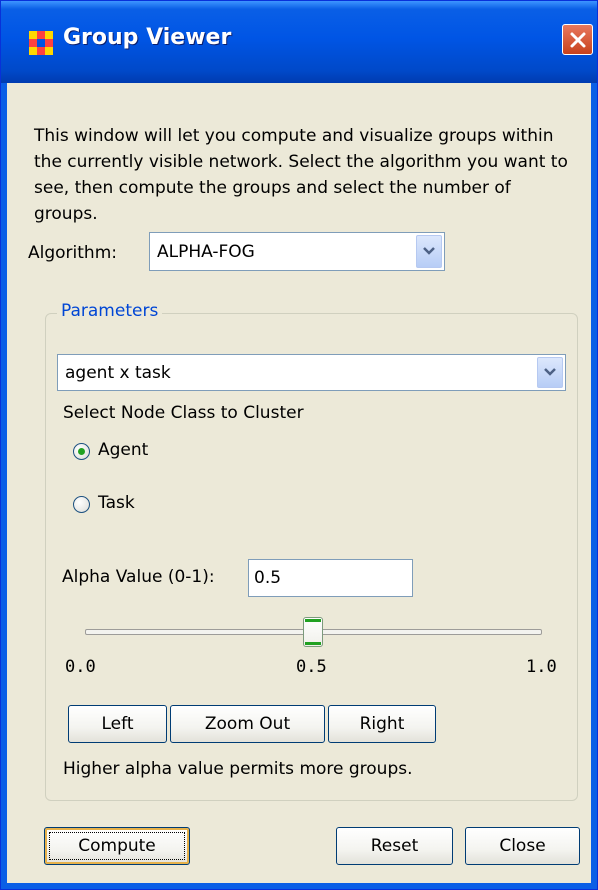  What do you see at coordinates (382, 724) in the screenshot?
I see `right-button: Right` at bounding box center [382, 724].